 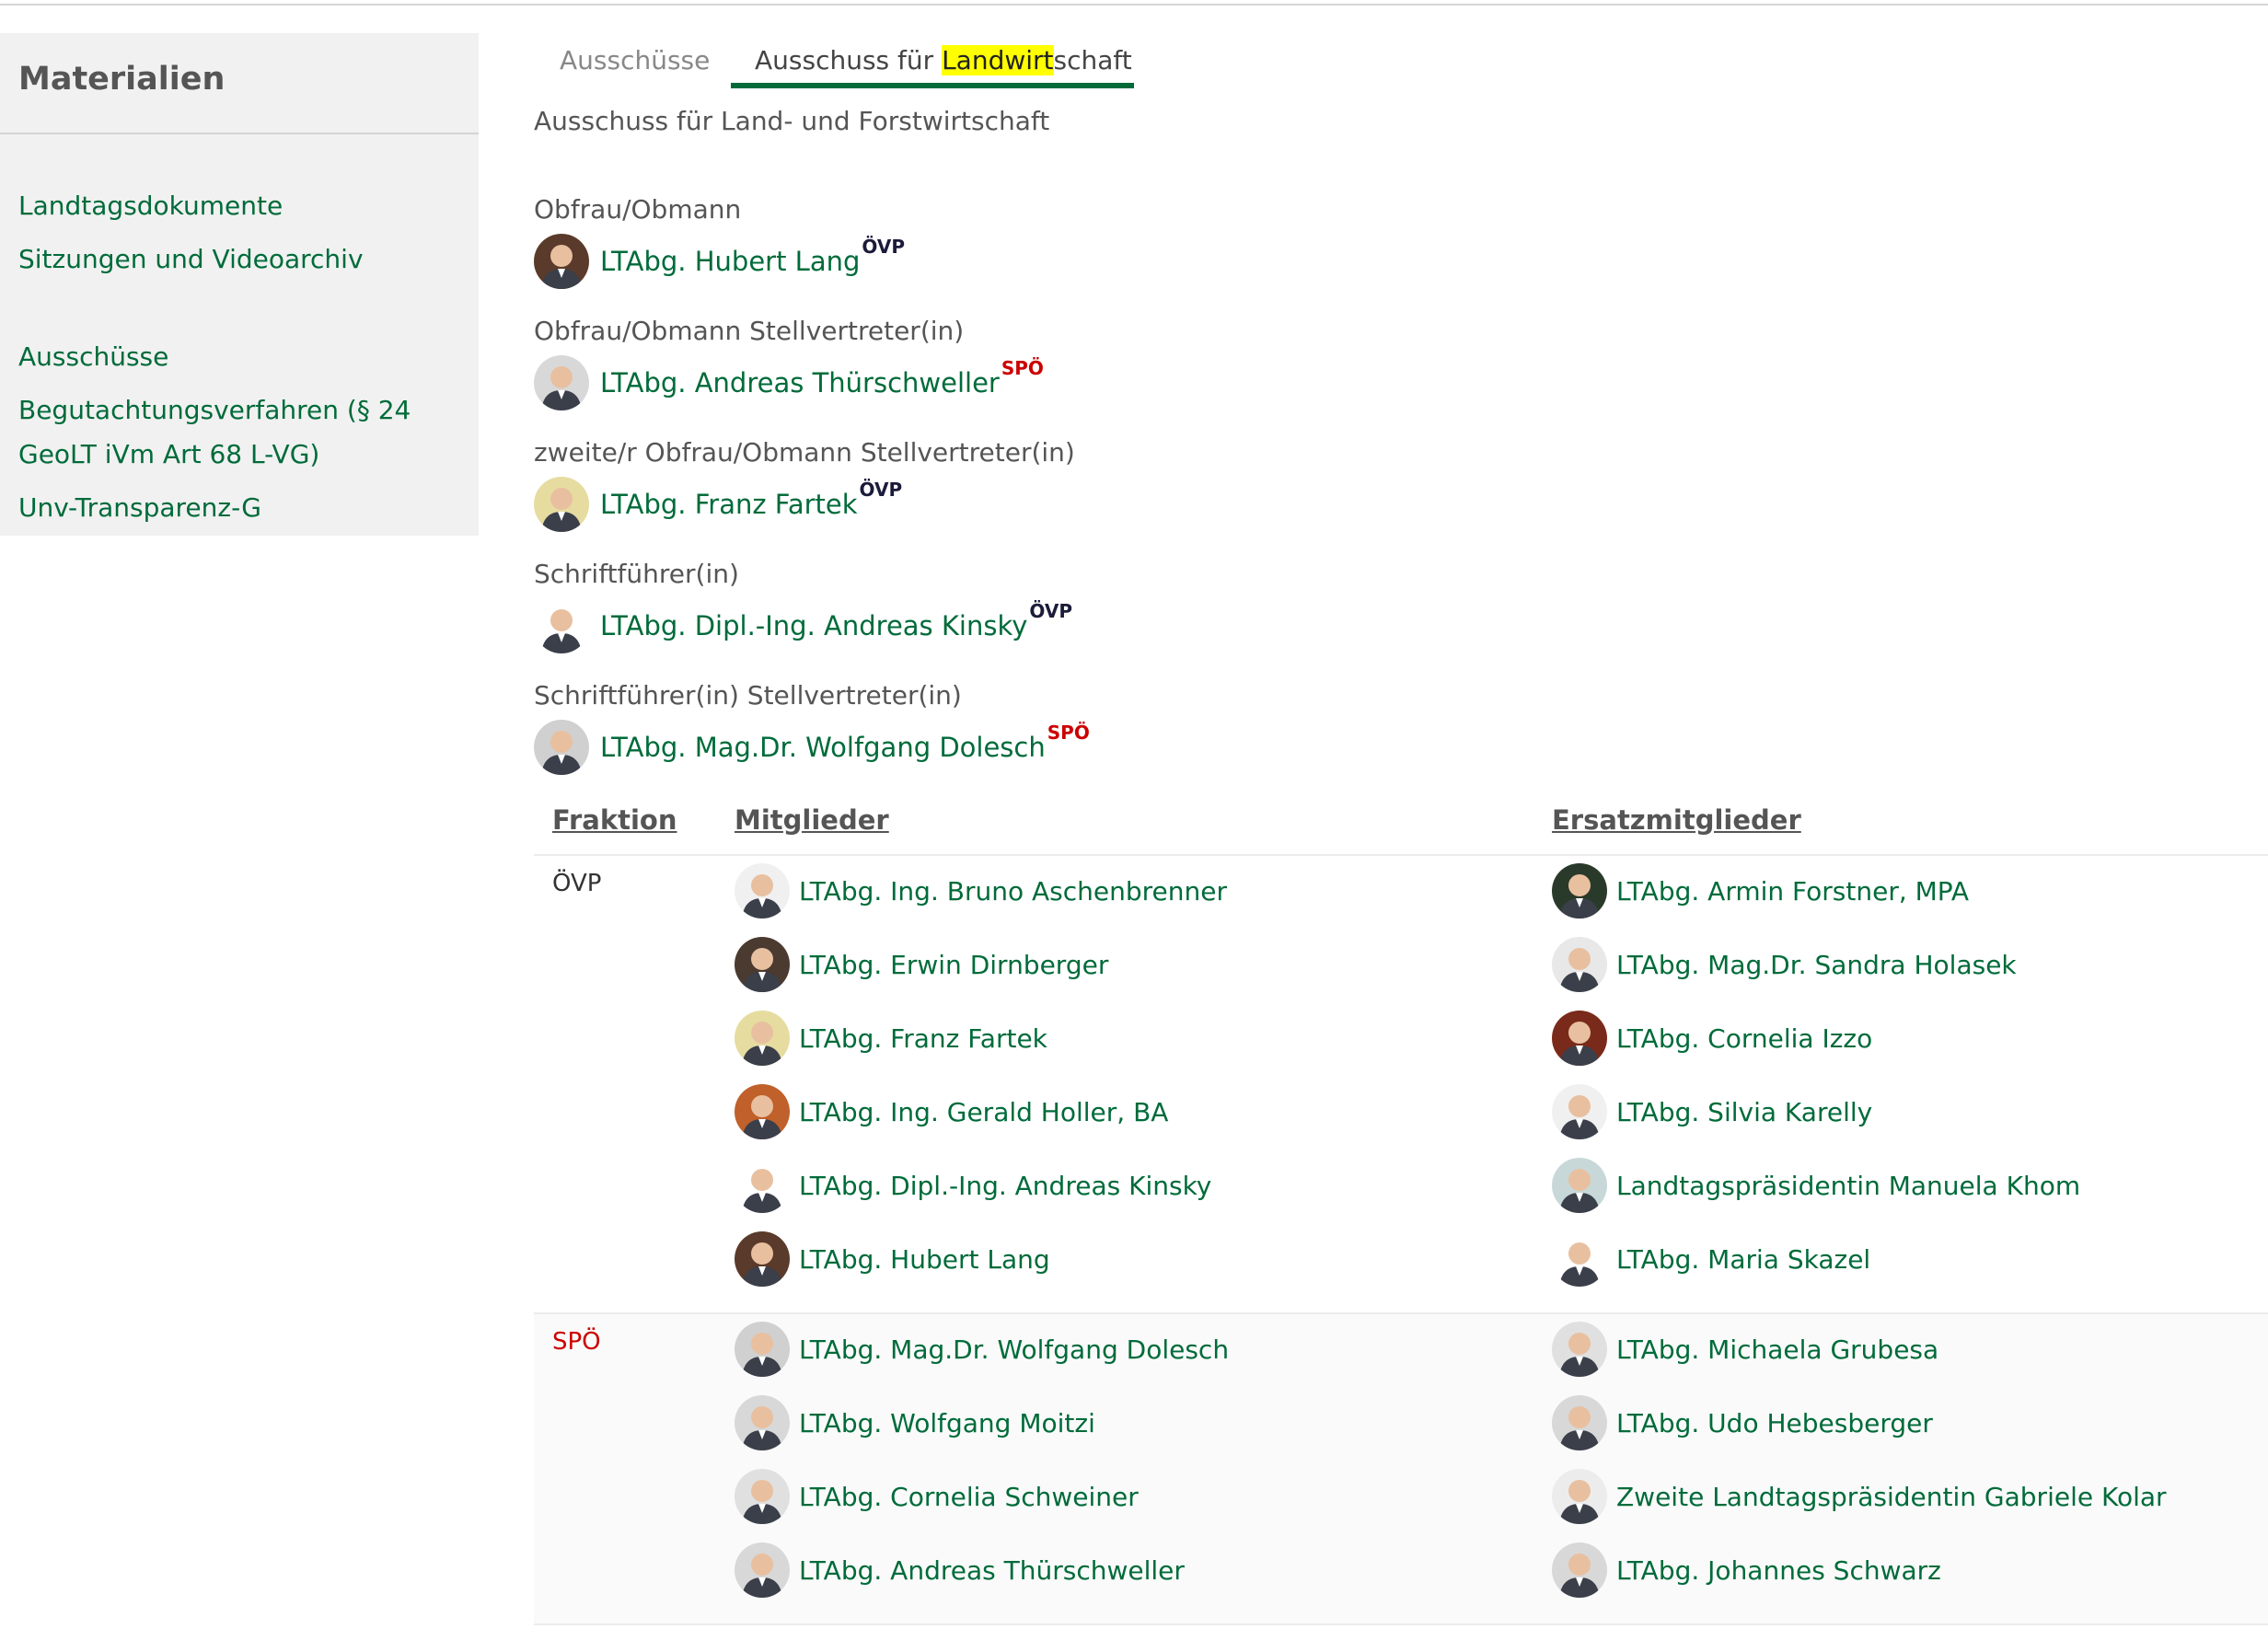 I want to click on member-name: LTAbg. Maria Skazel, so click(x=1743, y=1259).